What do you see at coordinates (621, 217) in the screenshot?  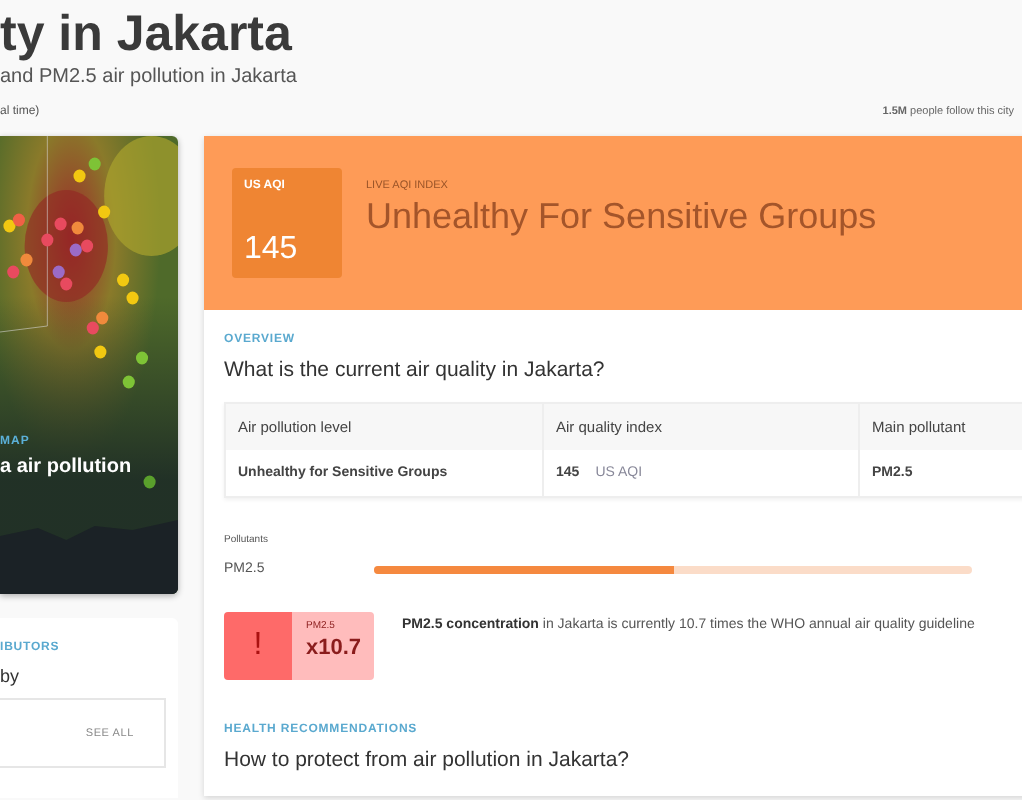 I see `aqi-status: Unhealthy For Sensitive Groups` at bounding box center [621, 217].